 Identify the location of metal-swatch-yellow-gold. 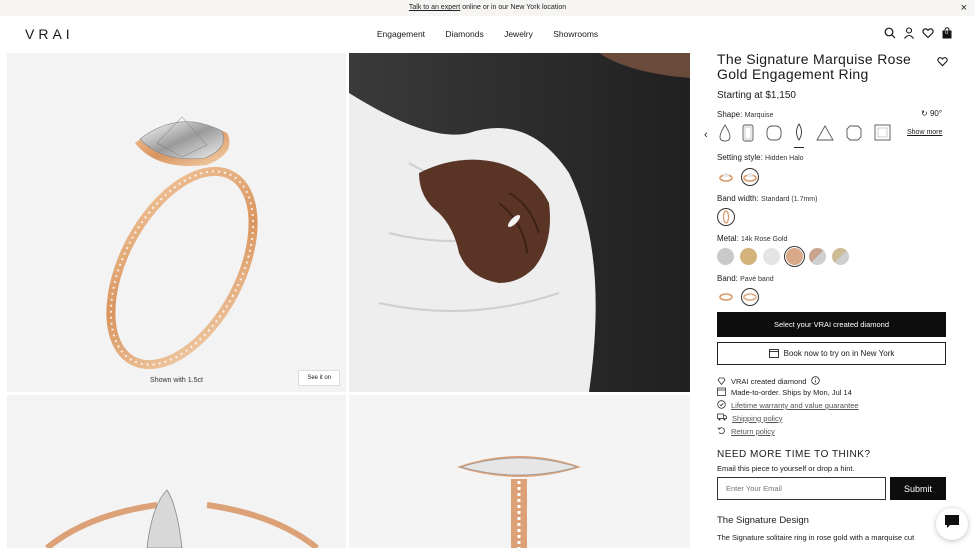
(748, 256).